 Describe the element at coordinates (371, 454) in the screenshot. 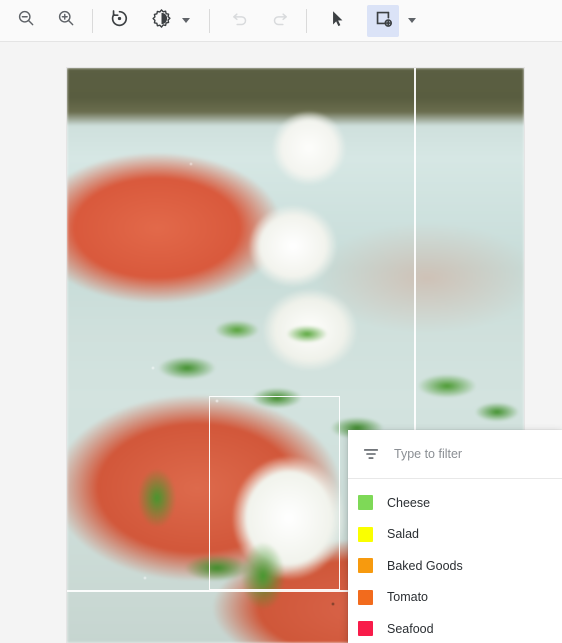

I see `filter-icon` at that location.